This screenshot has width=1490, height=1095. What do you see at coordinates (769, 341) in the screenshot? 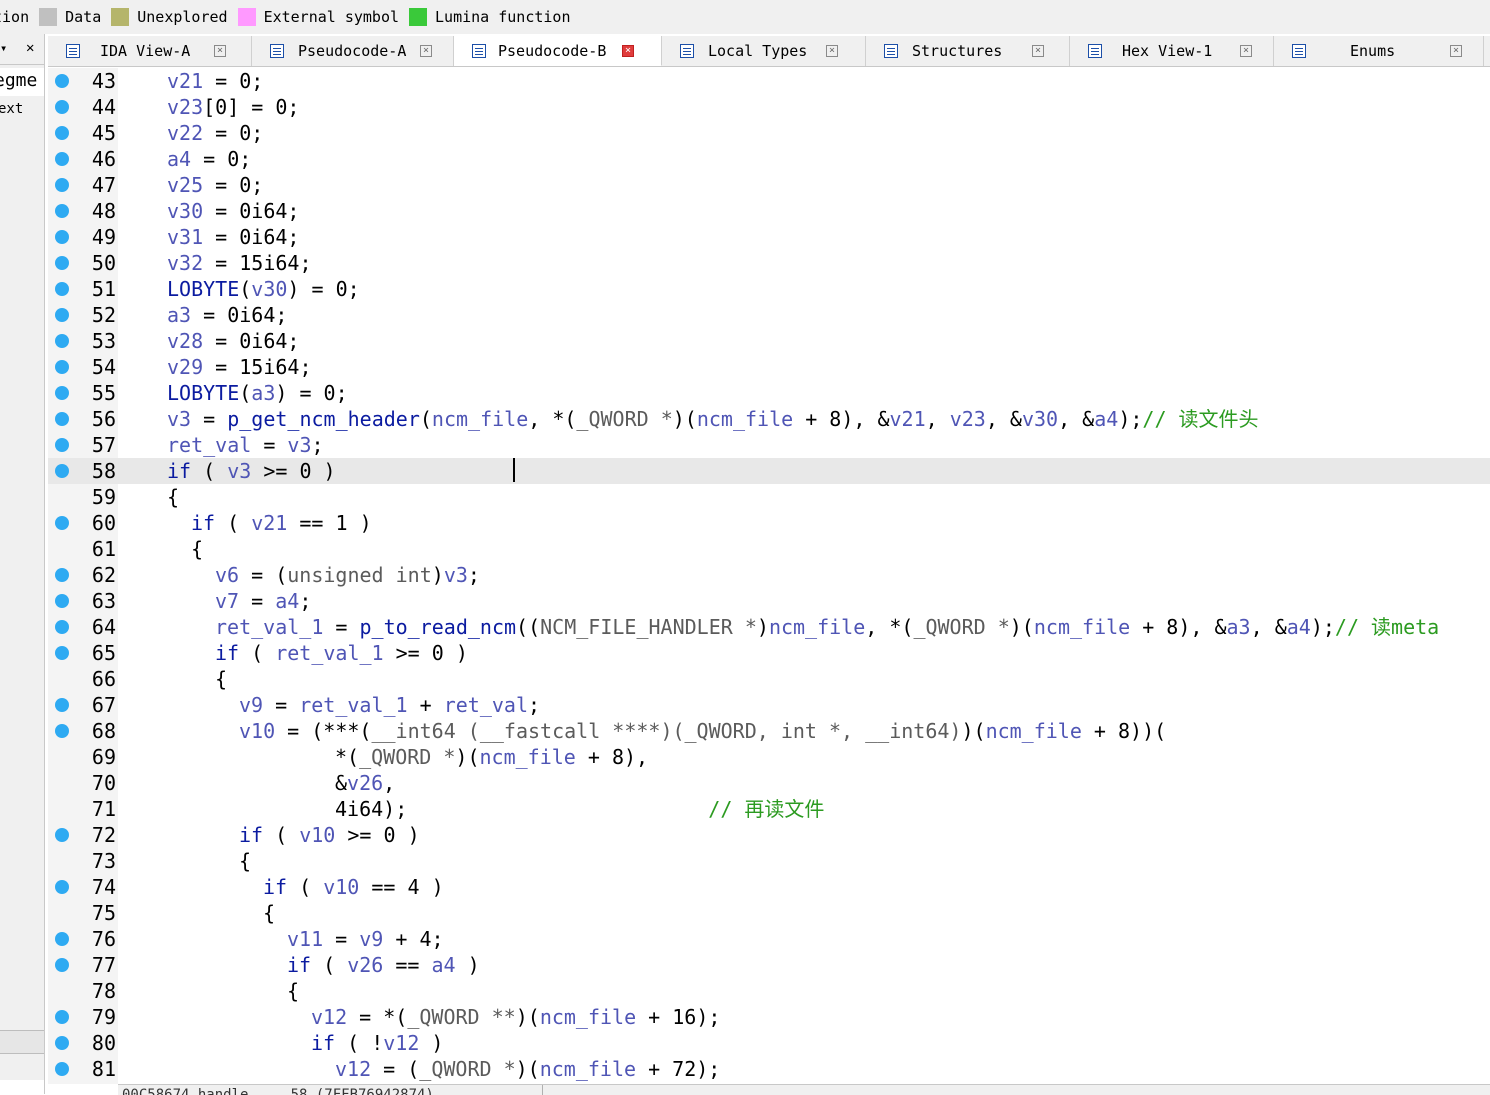
I see `code-line: 53 v28 = 0i64;` at bounding box center [769, 341].